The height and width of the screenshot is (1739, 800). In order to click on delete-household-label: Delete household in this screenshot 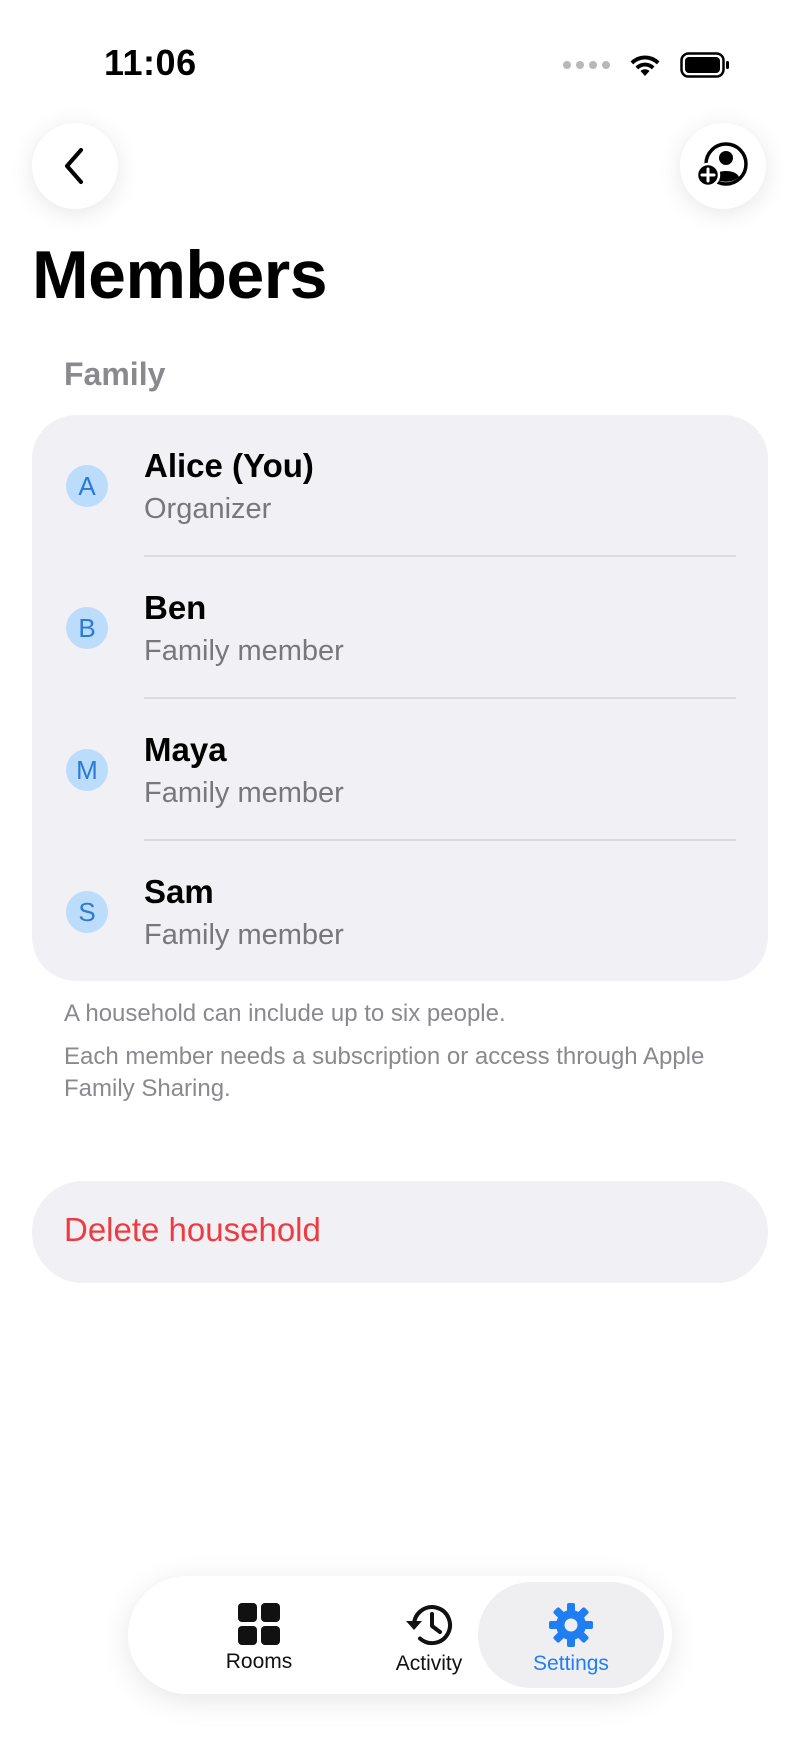, I will do `click(192, 1229)`.